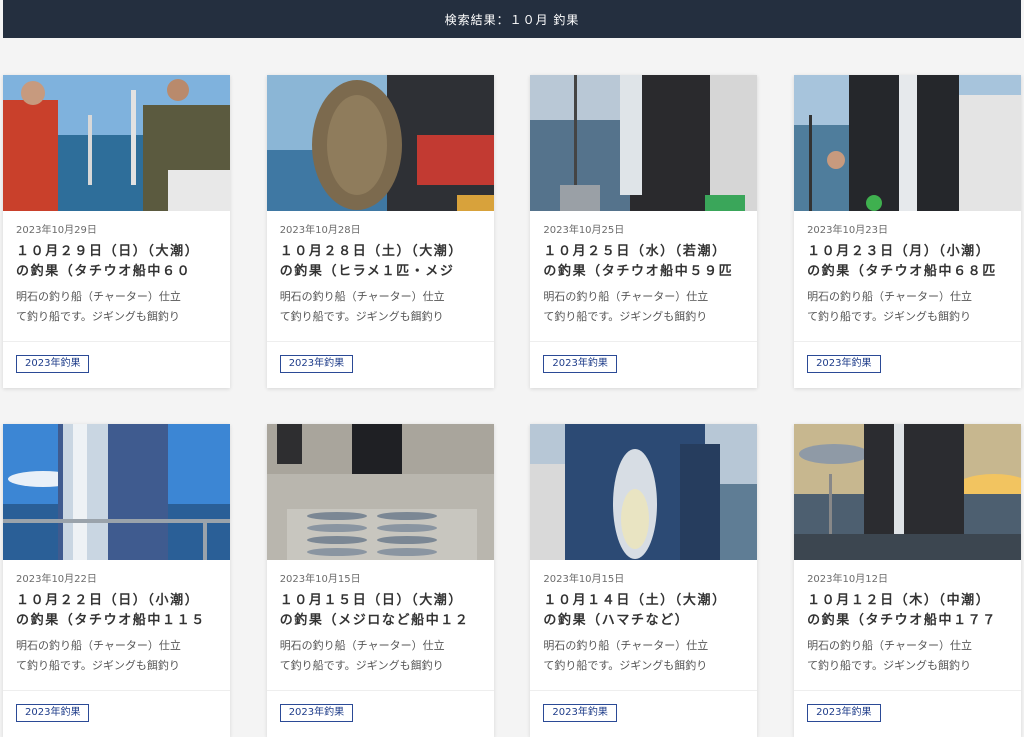  I want to click on post-title: １０月１４日（土）（大潮） の釣果（ハマチなど）, so click(643, 611).